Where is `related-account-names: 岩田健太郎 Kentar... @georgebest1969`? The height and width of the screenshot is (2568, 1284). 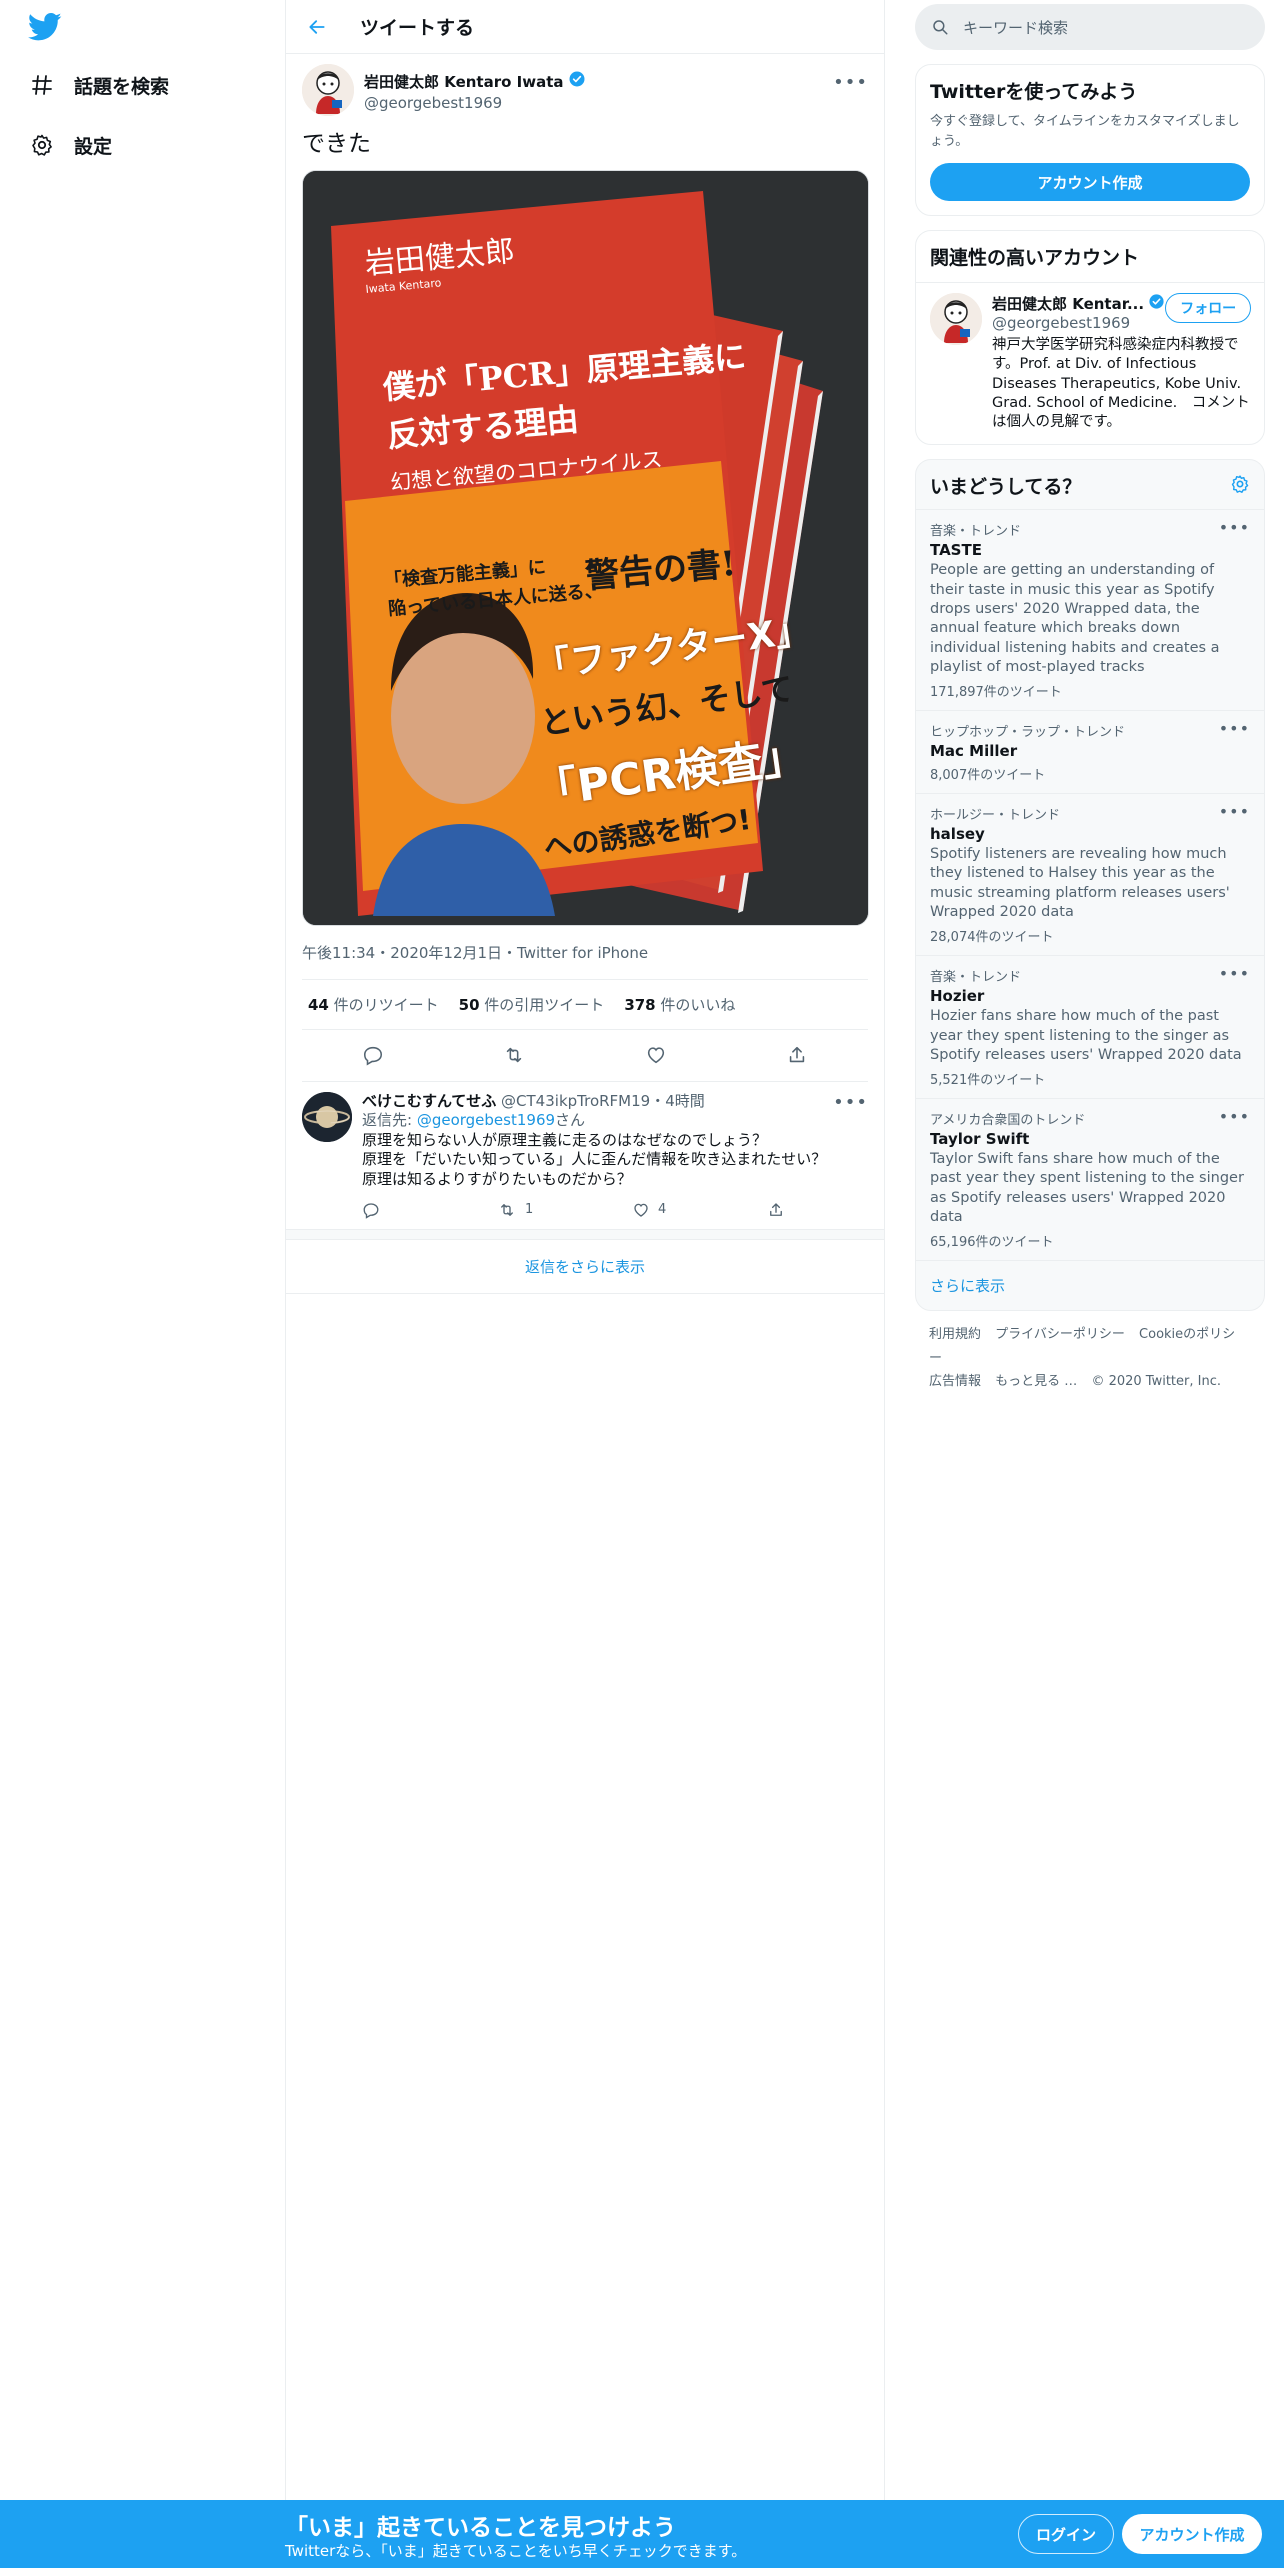
related-account-names: 岩田健太郎 Kentar... @georgebest1969 is located at coordinates (1078, 312).